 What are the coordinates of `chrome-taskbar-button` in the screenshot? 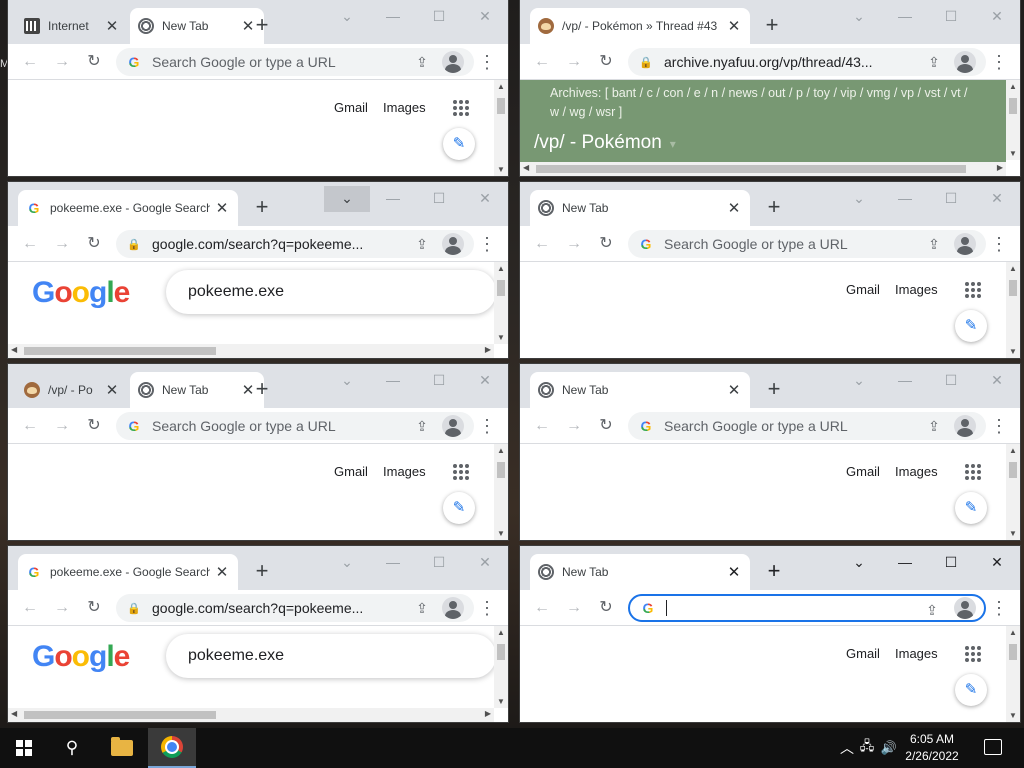 It's located at (172, 748).